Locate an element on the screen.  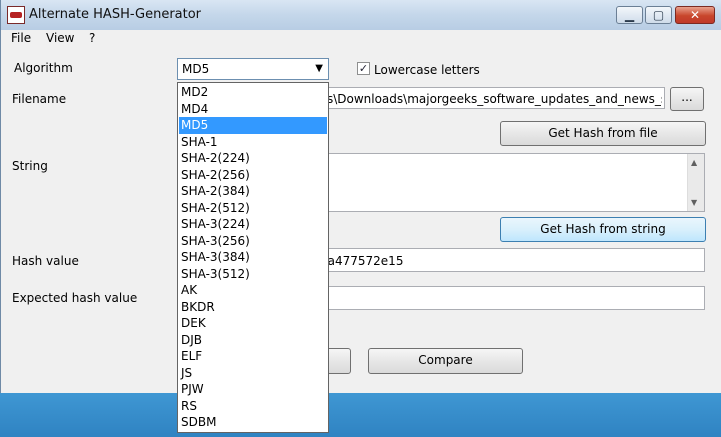
expected-hash-label: Expected hash value is located at coordinates (75, 298).